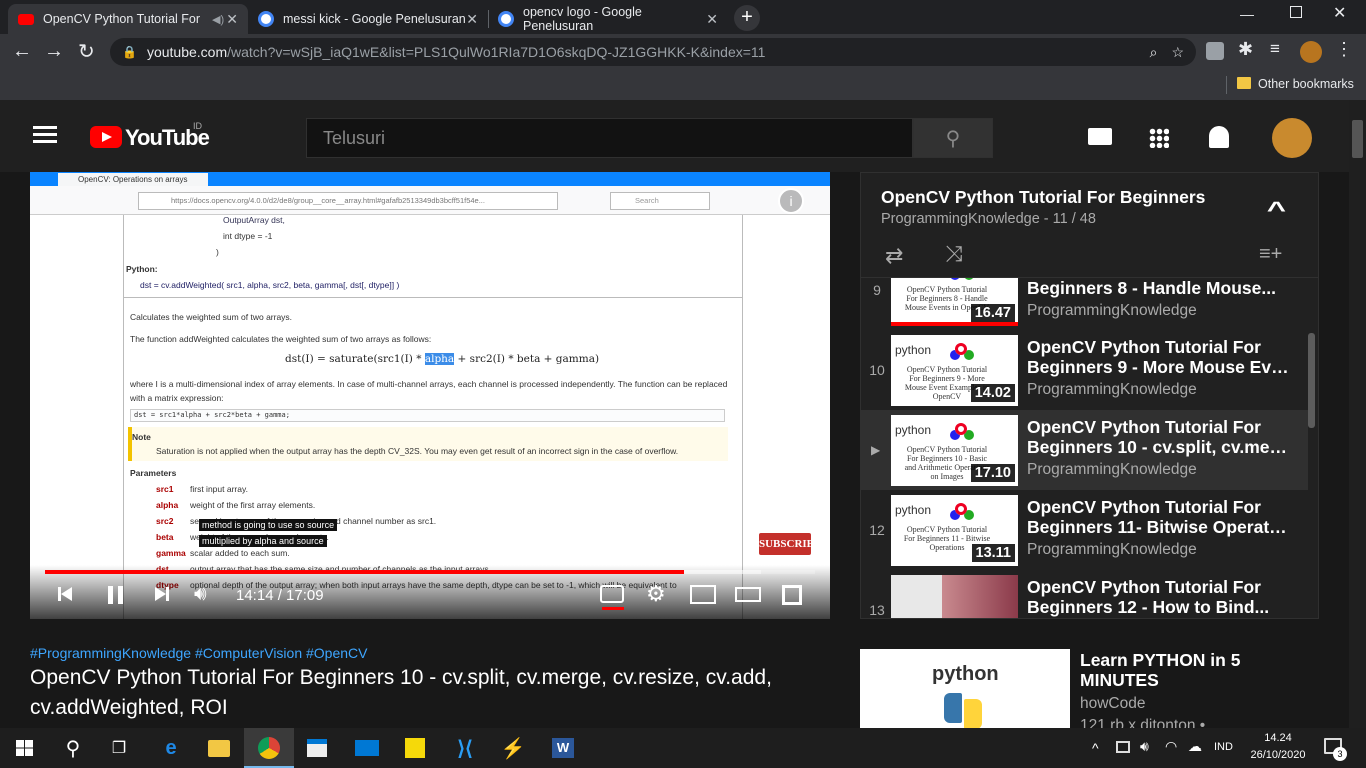 This screenshot has height=768, width=1366. I want to click on account-avatar, so click(1292, 138).